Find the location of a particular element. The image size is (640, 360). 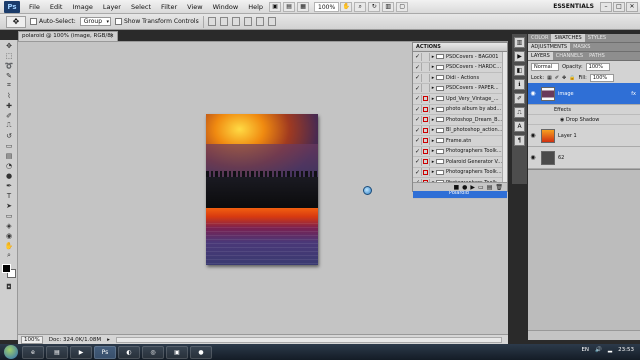

fx-icon: fx is located at coordinates (633, 94).